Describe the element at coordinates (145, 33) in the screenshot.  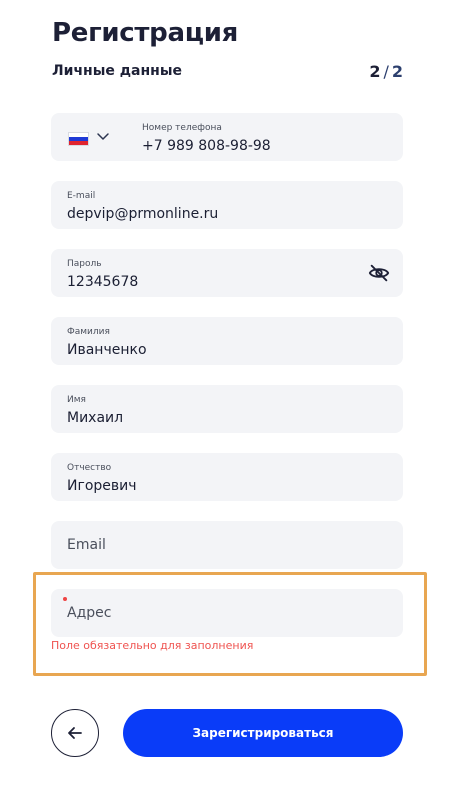
I see `page-title: Регистрация` at that location.